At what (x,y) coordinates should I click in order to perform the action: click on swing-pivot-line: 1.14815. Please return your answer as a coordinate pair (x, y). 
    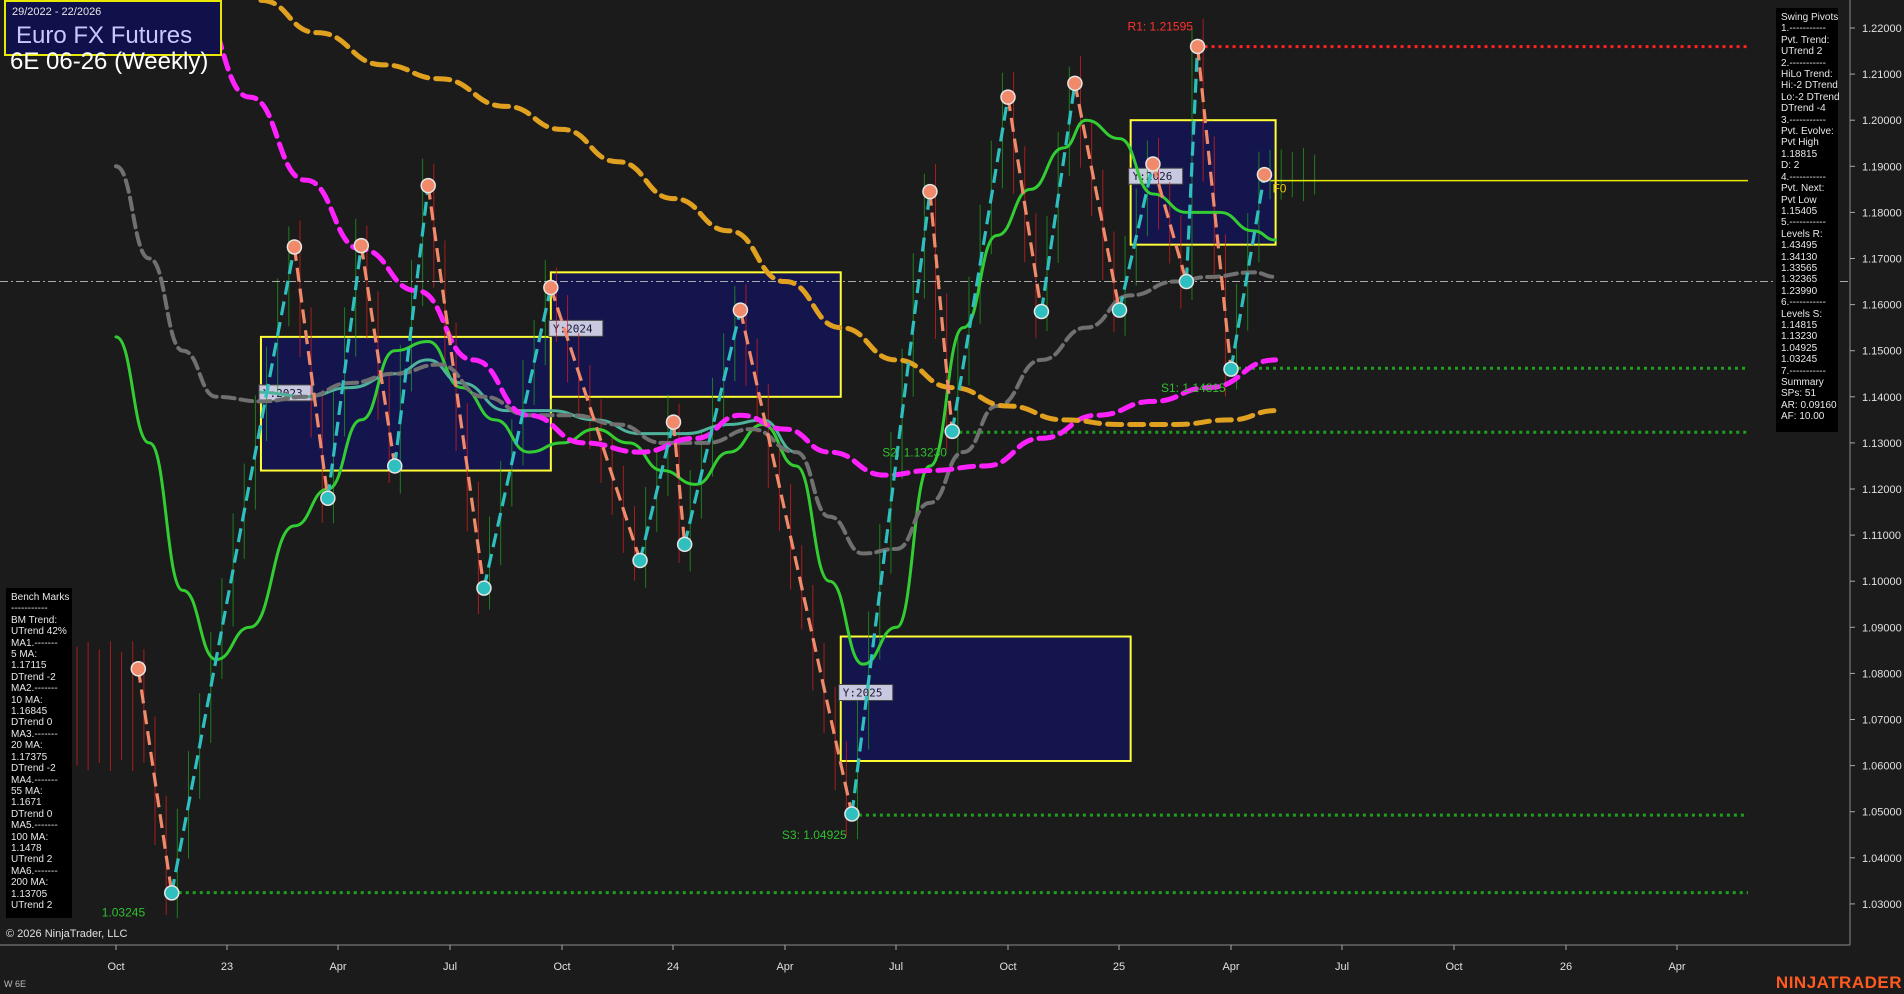
    Looking at the image, I should click on (1799, 325).